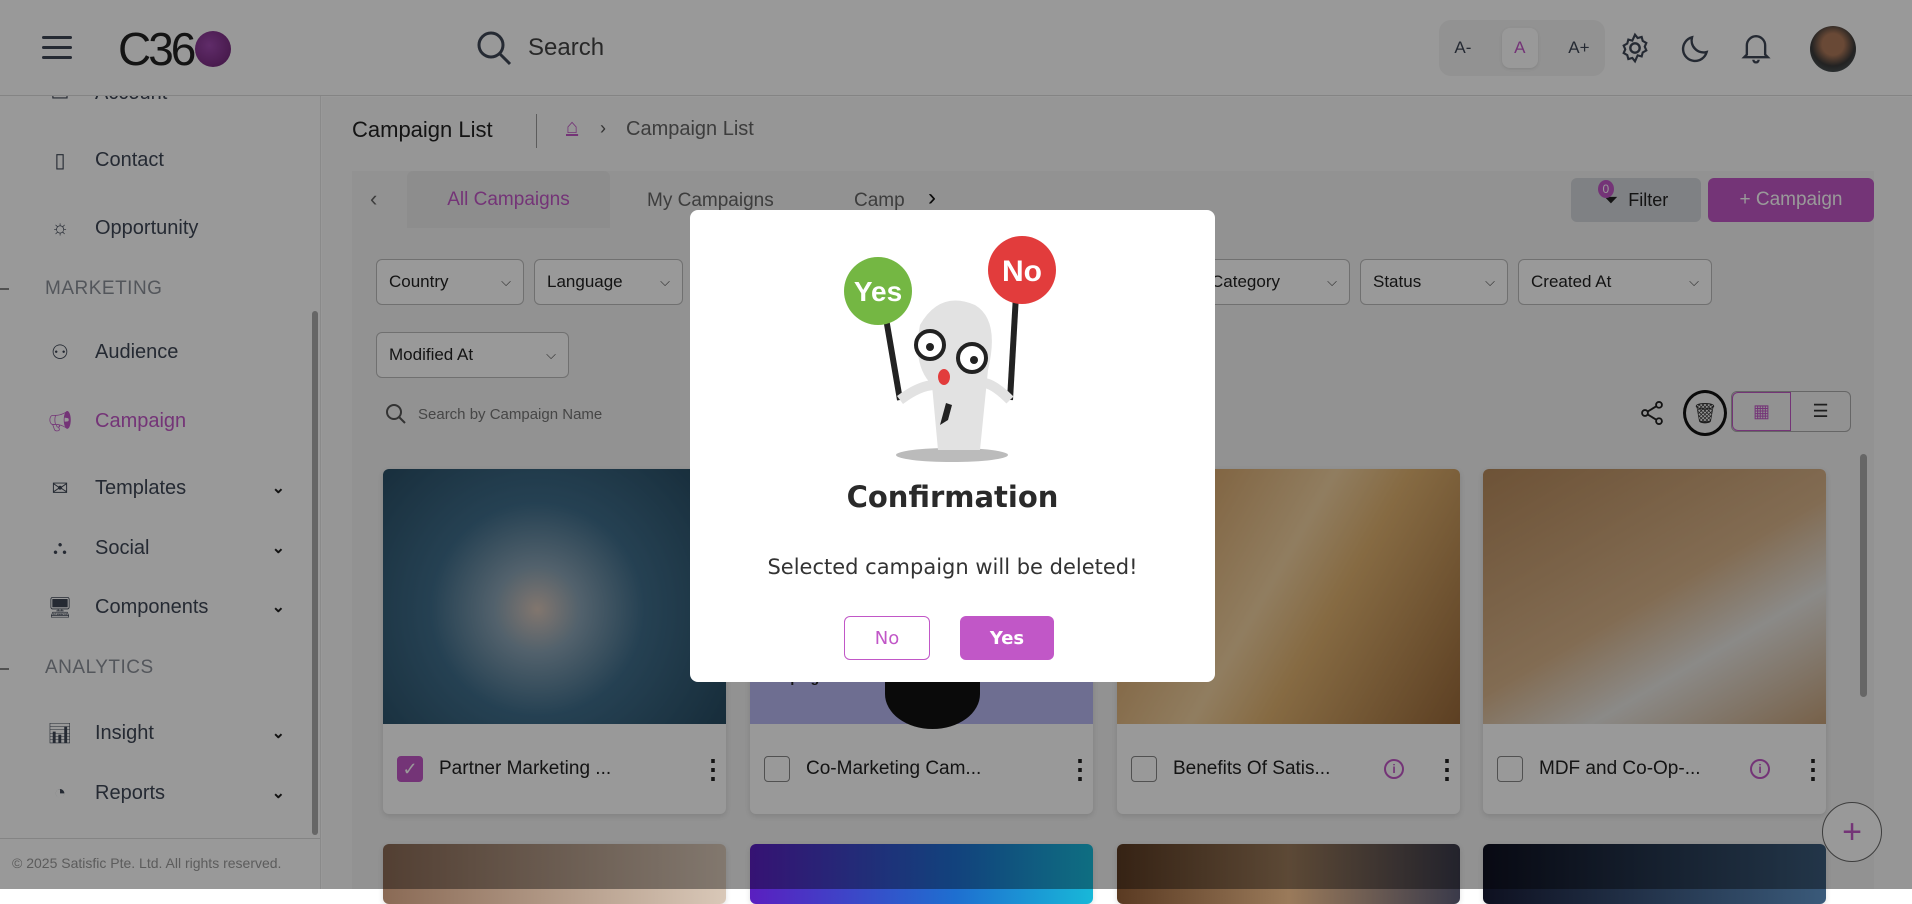 The image size is (1912, 904). Describe the element at coordinates (950, 349) in the screenshot. I see `confirmation-illustration: Yes No` at that location.